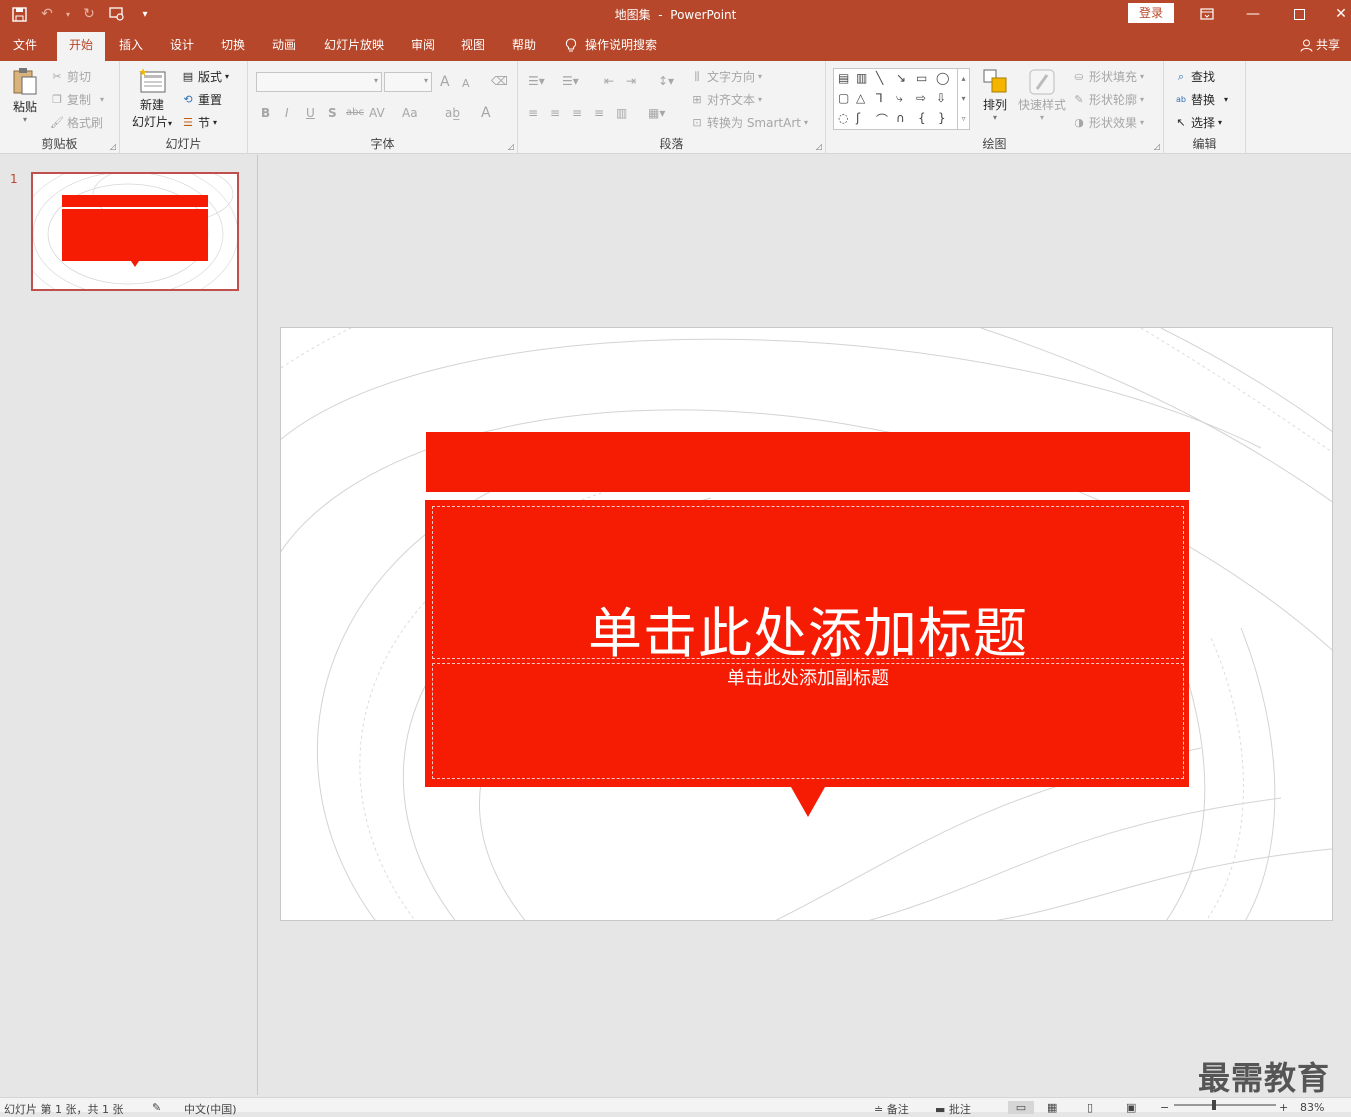 The width and height of the screenshot is (1351, 1117). What do you see at coordinates (963, 99) in the screenshot?
I see `gallery-scroll: ▴ ▾ ▿` at bounding box center [963, 99].